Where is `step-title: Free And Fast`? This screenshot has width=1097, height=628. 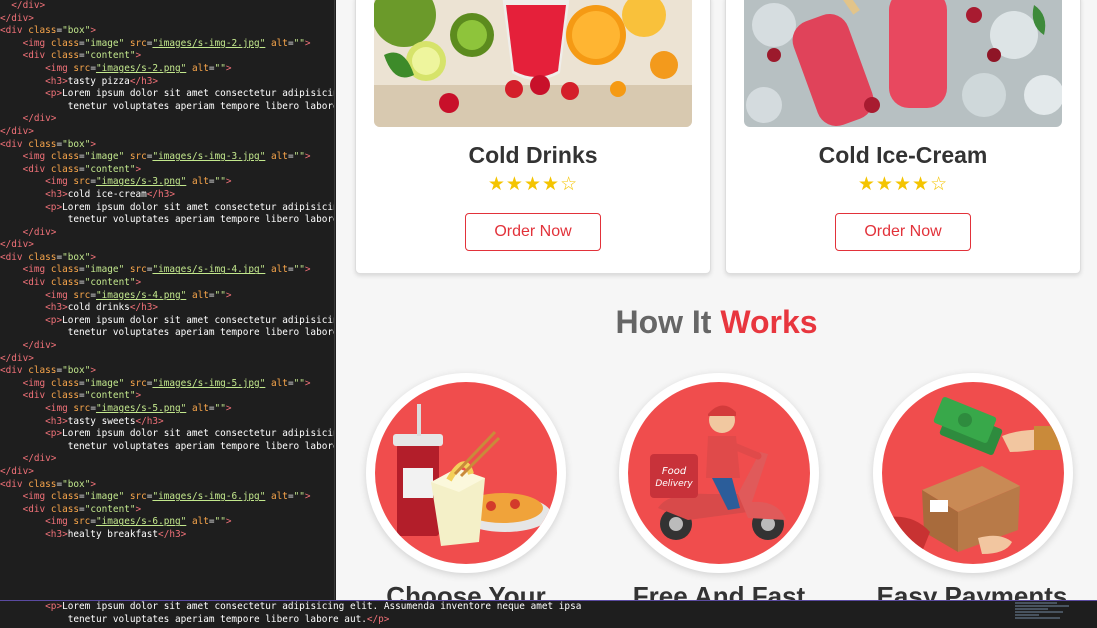 step-title: Free And Fast is located at coordinates (719, 590).